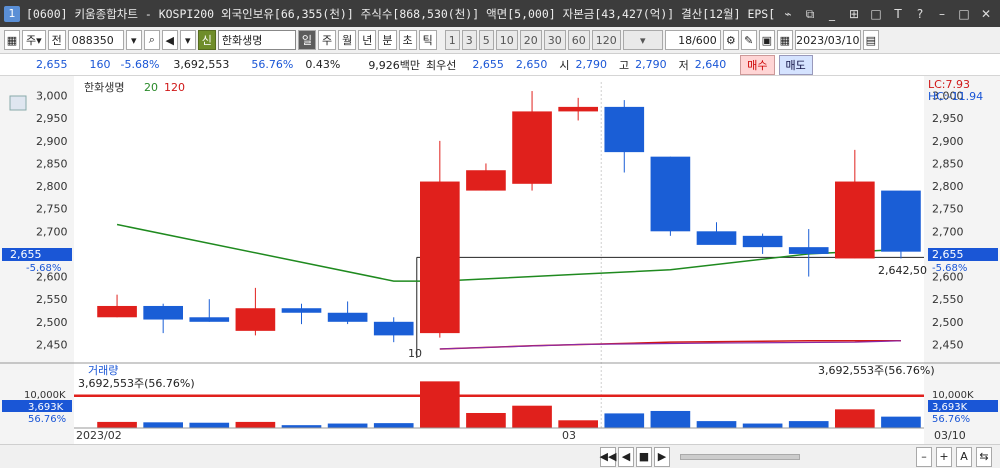  What do you see at coordinates (140, 64) in the screenshot?
I see `quote-change-pct: -5.68%` at bounding box center [140, 64].